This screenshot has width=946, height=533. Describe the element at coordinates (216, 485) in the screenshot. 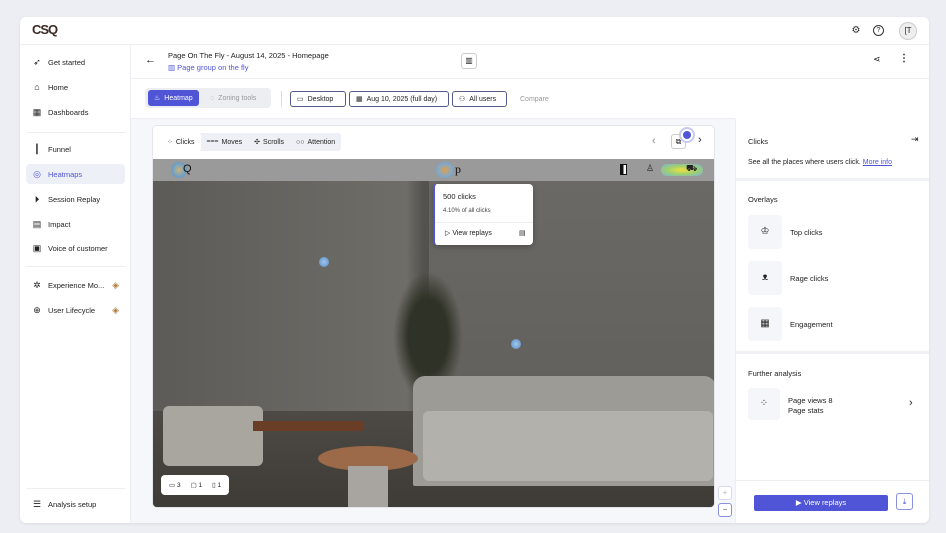

I see `device-count-mobile: ▯ 1` at that location.